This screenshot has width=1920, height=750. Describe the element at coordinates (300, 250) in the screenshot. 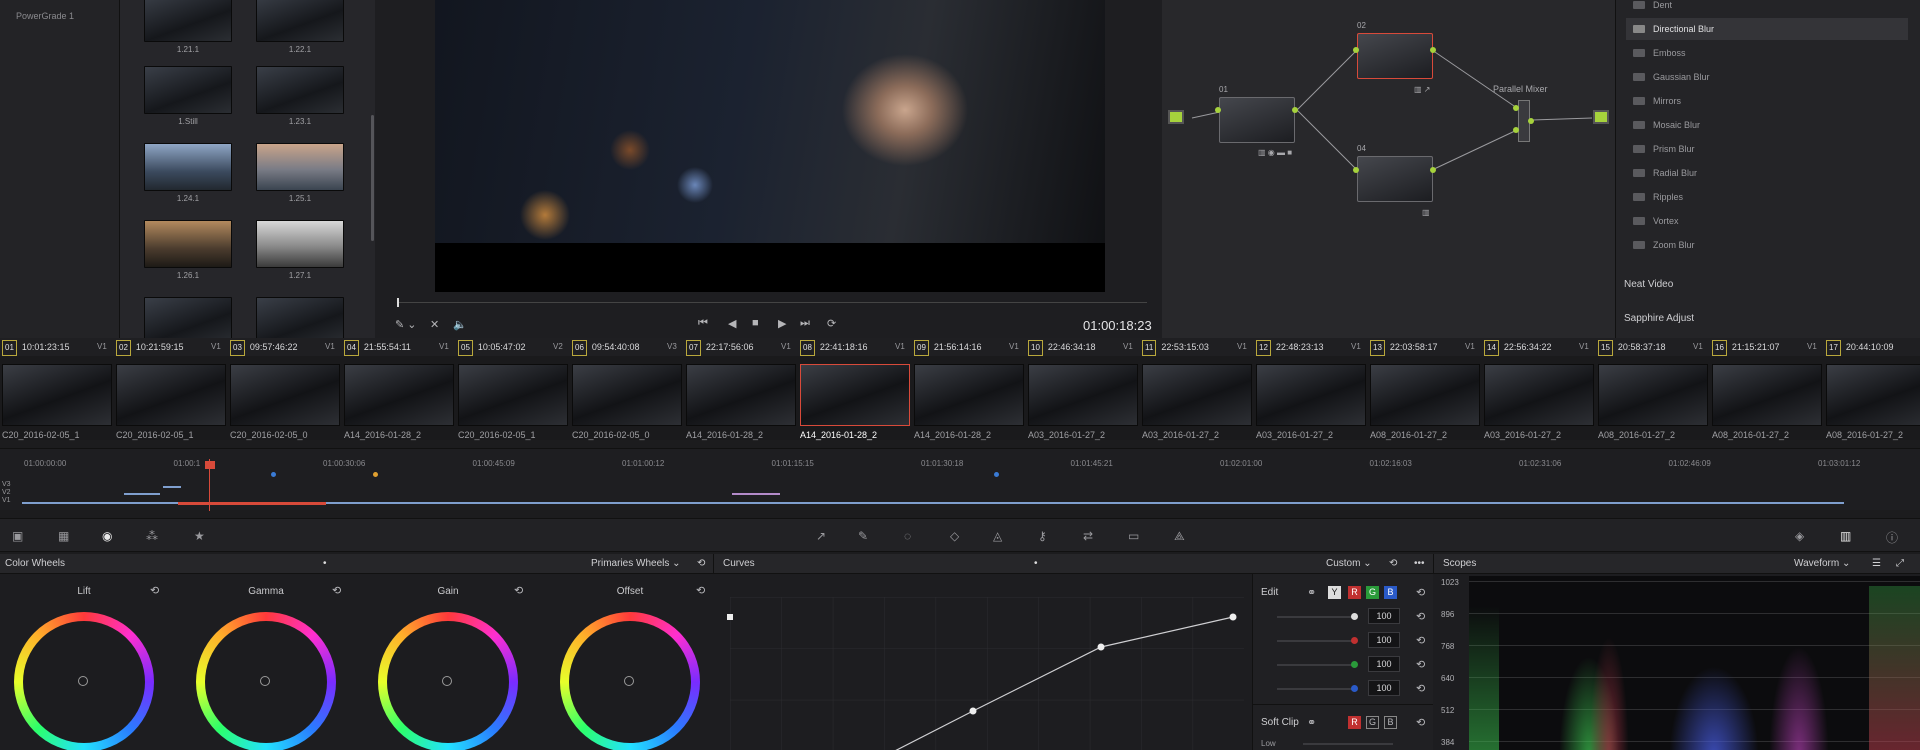

I see `still-thumb: 1.27.1` at that location.